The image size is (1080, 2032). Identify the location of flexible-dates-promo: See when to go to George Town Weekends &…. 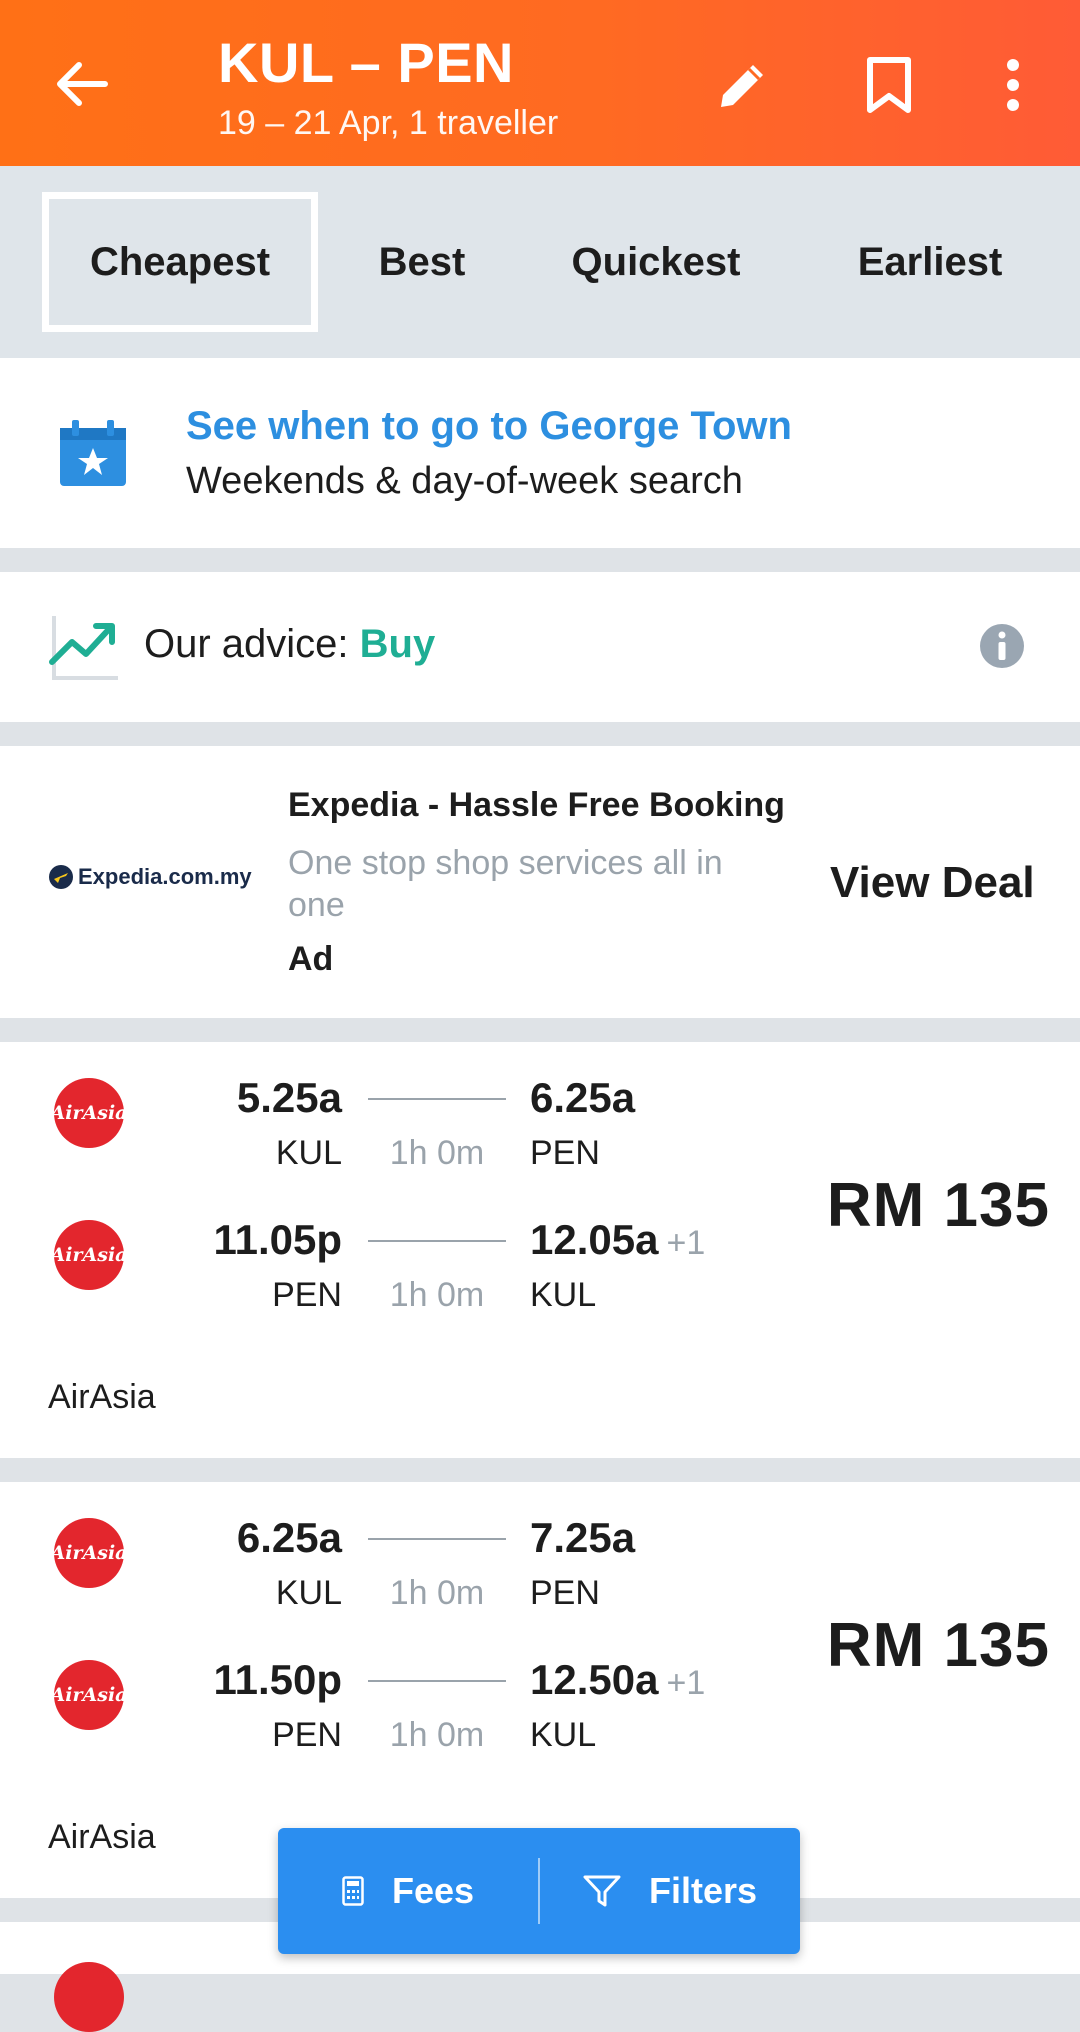
(540, 453).